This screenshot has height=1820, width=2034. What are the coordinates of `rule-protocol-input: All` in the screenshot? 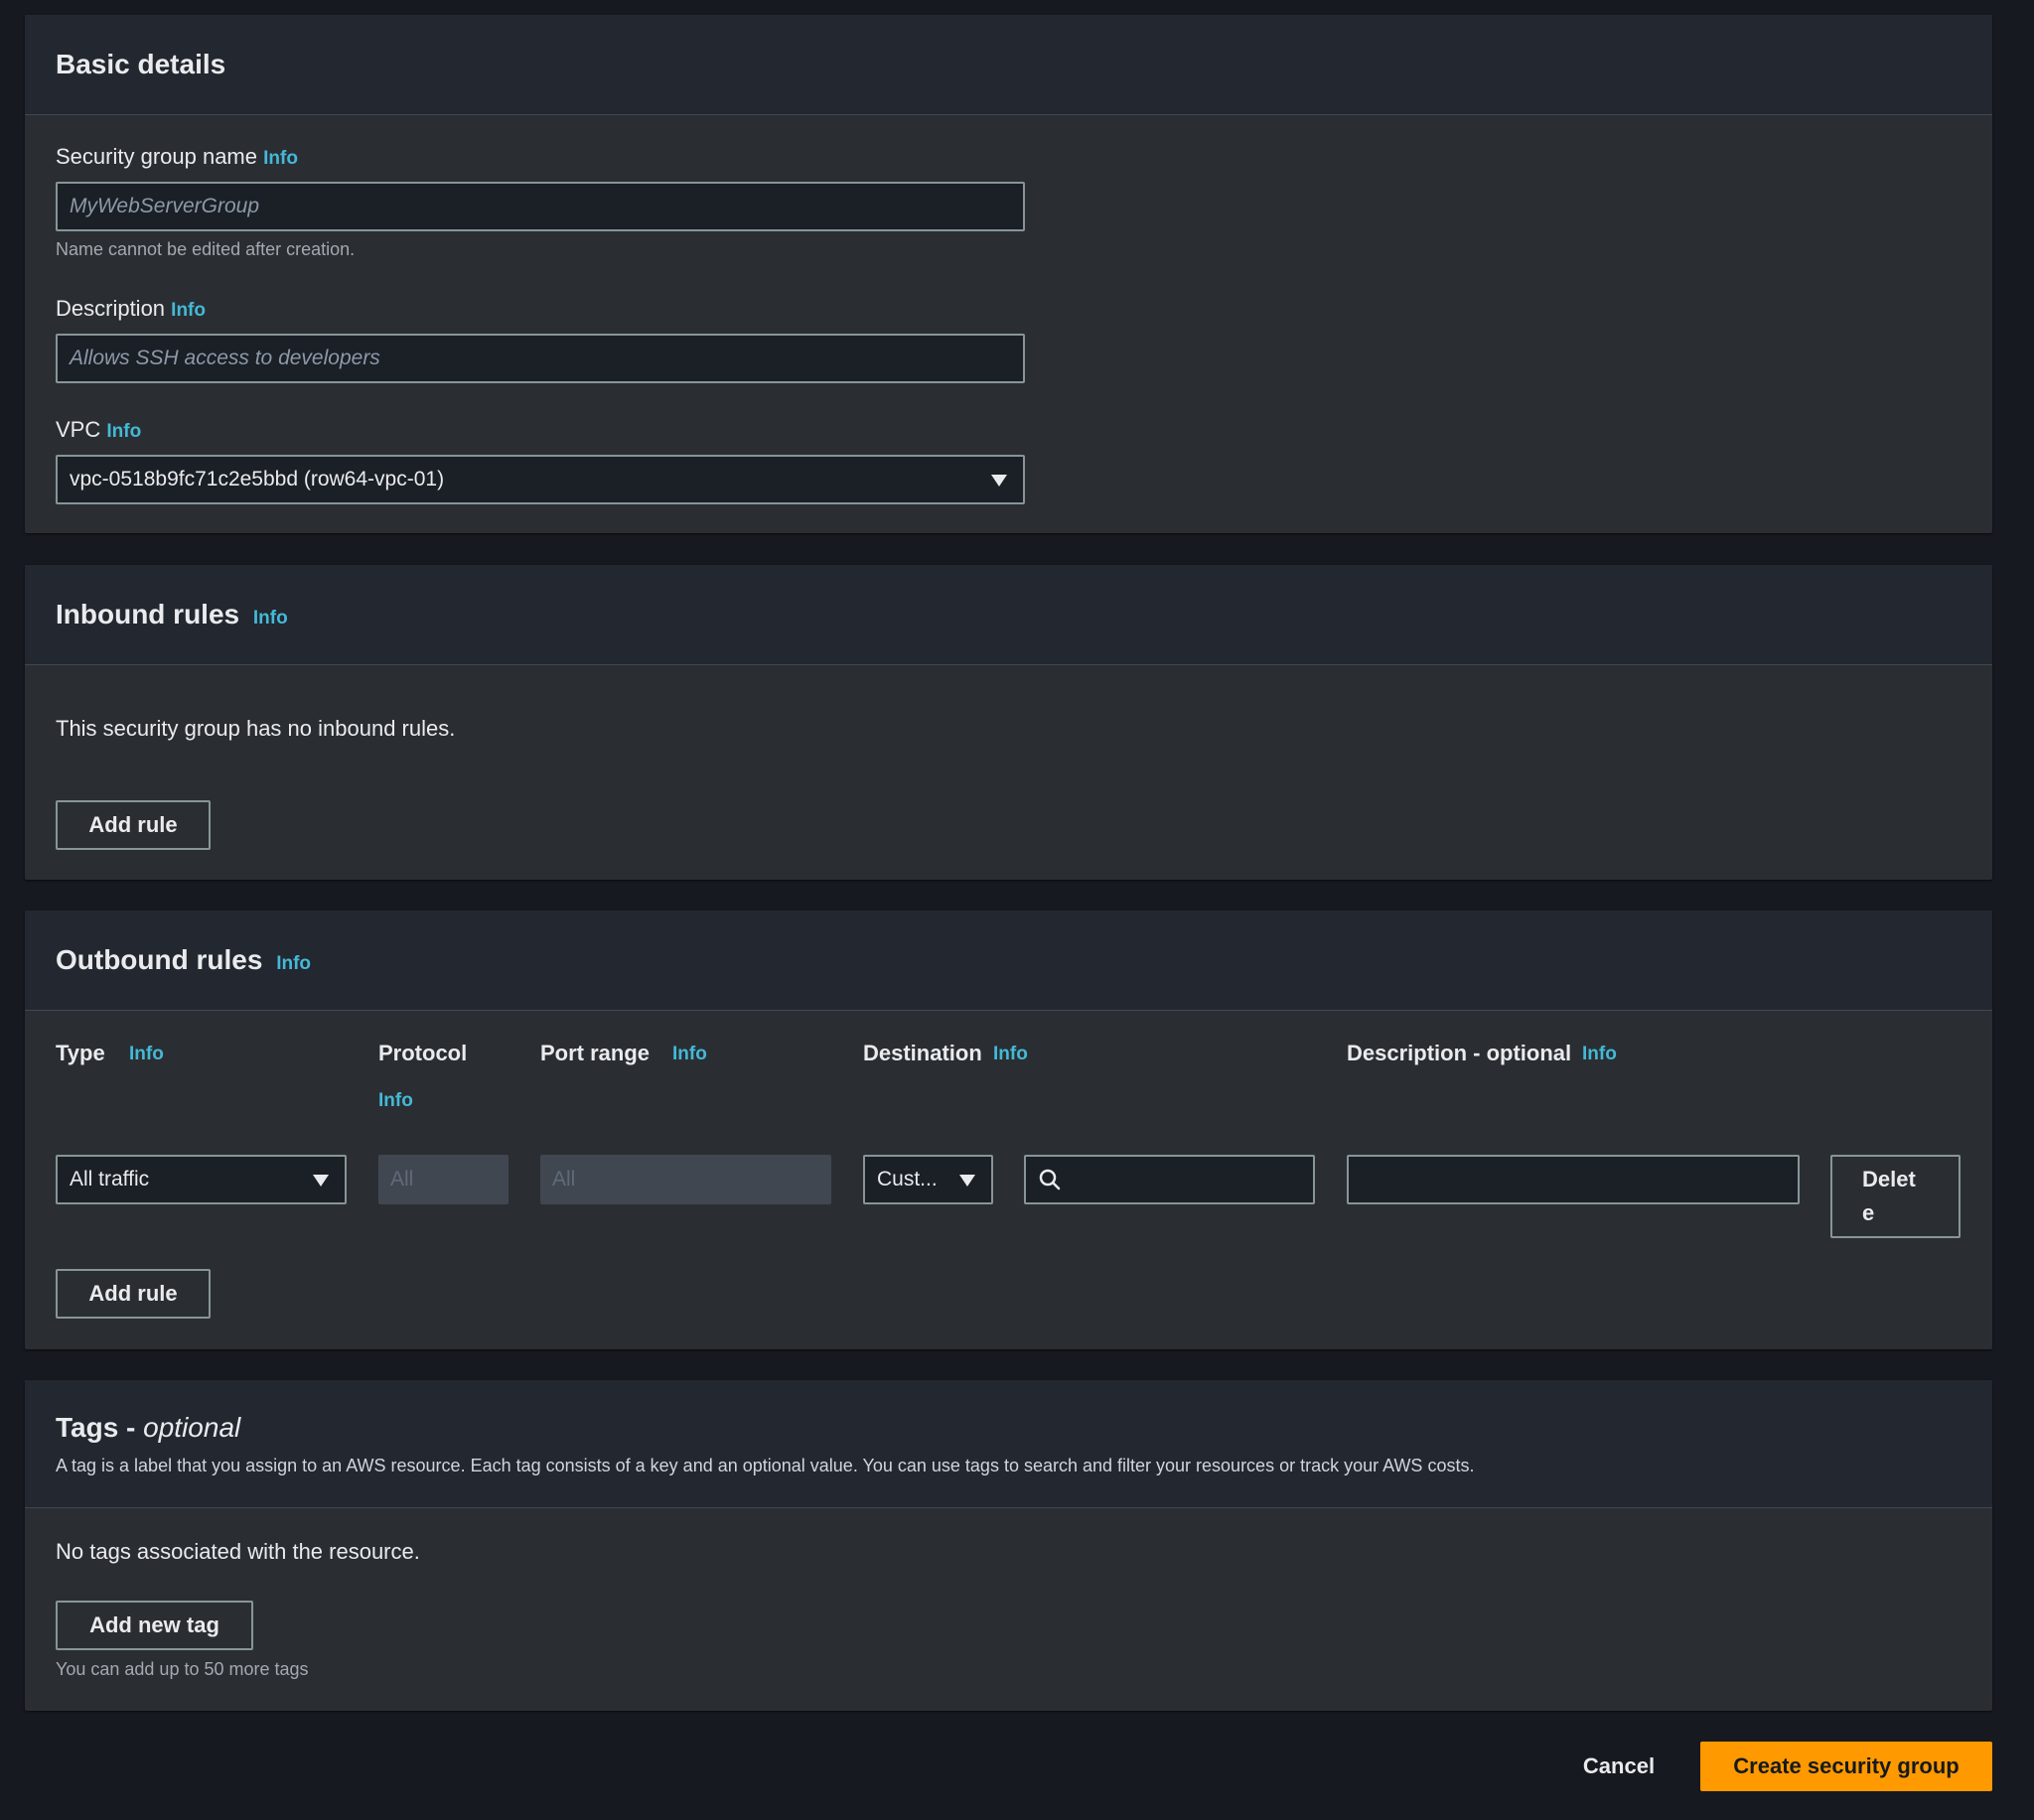 It's located at (443, 1179).